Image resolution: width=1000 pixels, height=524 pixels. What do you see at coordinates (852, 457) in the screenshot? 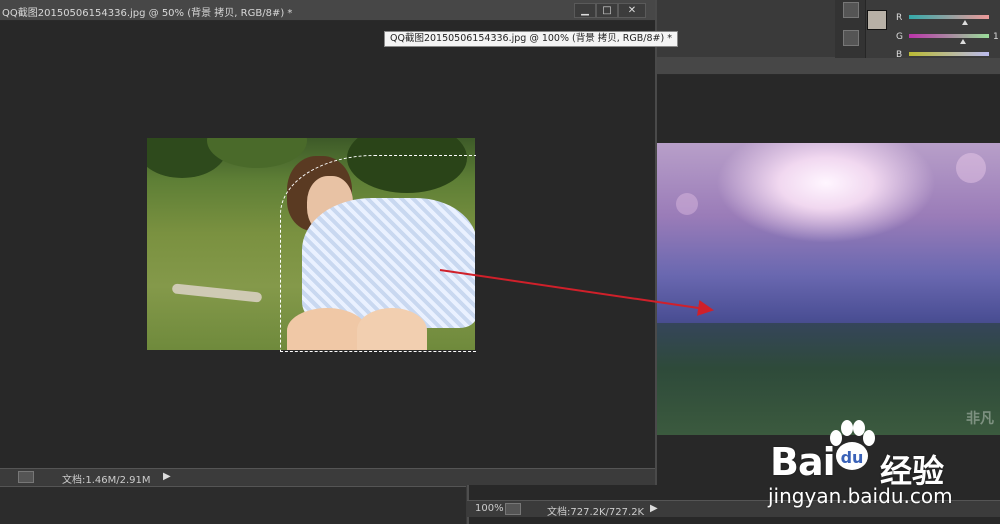
I see `svg-text: du` at bounding box center [852, 457].